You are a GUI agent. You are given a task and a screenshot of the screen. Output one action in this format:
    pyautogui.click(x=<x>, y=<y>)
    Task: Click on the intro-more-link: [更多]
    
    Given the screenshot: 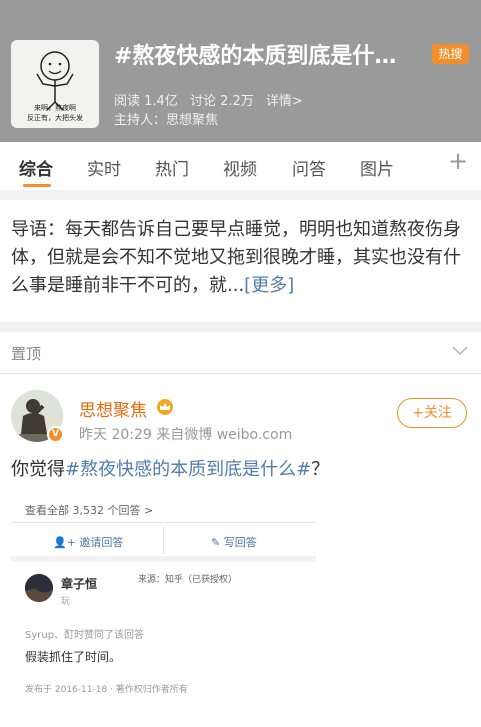 What is the action you would take?
    pyautogui.click(x=269, y=285)
    